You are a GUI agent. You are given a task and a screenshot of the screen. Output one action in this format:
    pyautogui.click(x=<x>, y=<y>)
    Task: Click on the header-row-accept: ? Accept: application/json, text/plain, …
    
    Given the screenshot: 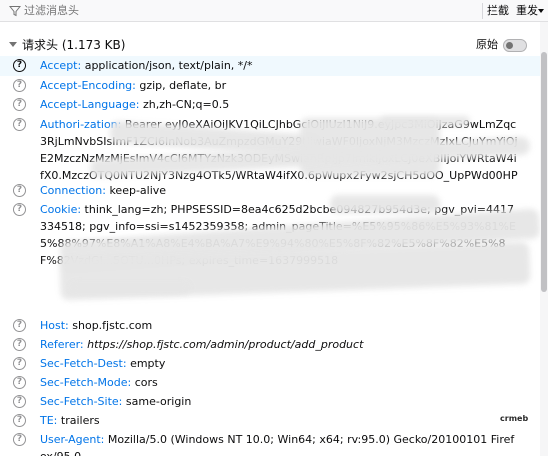 What is the action you would take?
    pyautogui.click(x=270, y=66)
    